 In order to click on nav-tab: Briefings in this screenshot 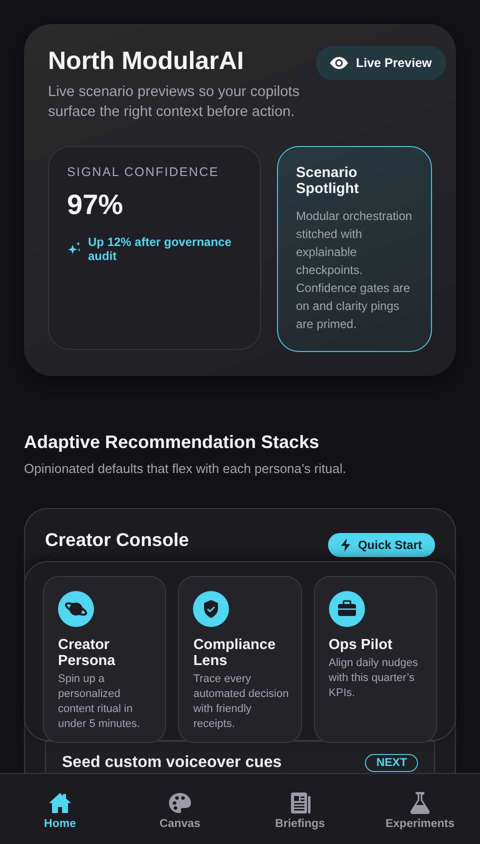, I will do `click(300, 809)`.